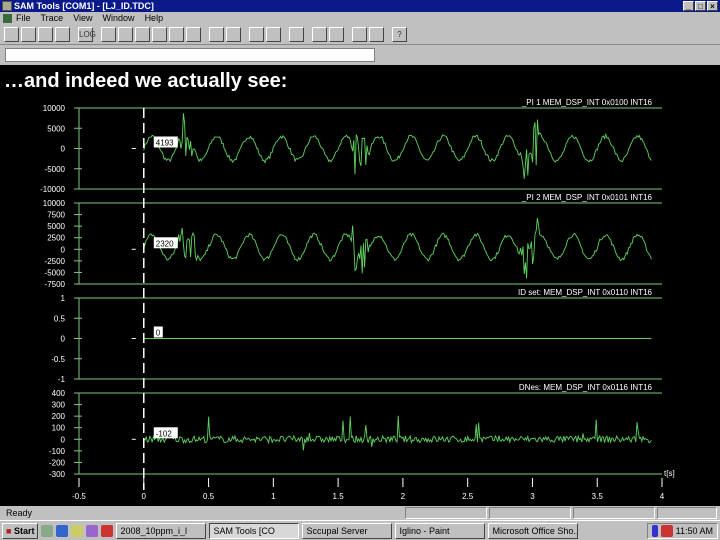  What do you see at coordinates (56, 215) in the screenshot?
I see `y-tick-label: 7500` at bounding box center [56, 215].